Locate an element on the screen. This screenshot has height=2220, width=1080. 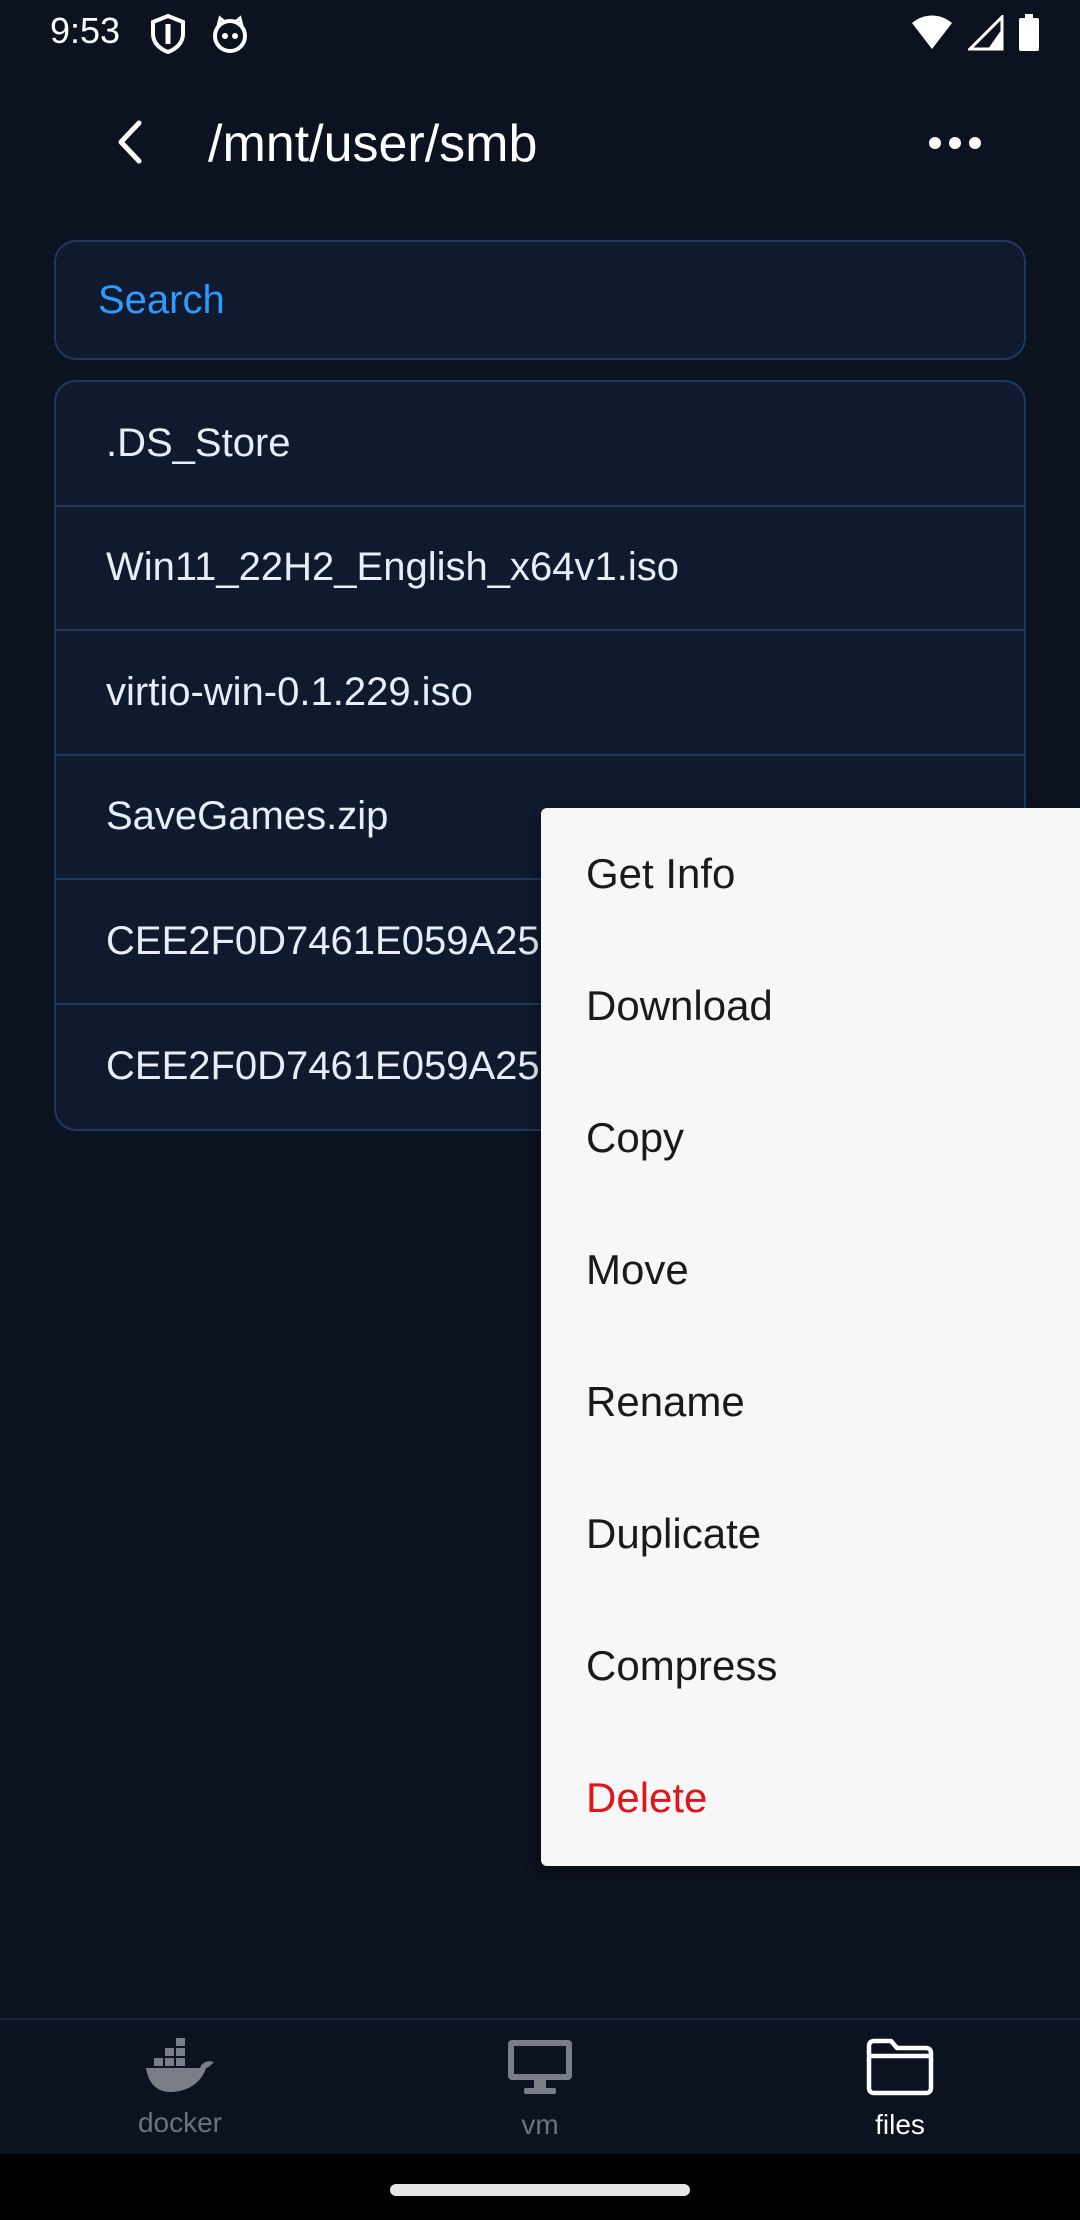
monitor-icon is located at coordinates (540, 2069).